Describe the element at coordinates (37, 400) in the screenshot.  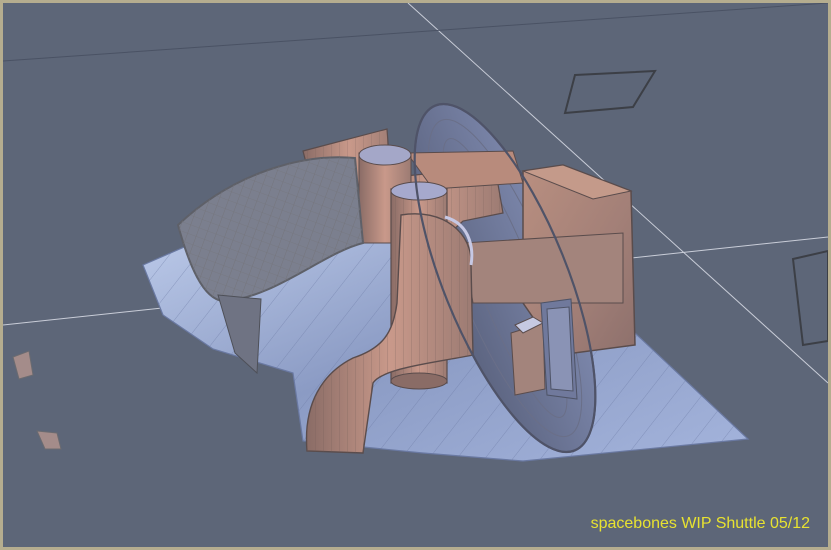
I see `mesh-fragment-left` at that location.